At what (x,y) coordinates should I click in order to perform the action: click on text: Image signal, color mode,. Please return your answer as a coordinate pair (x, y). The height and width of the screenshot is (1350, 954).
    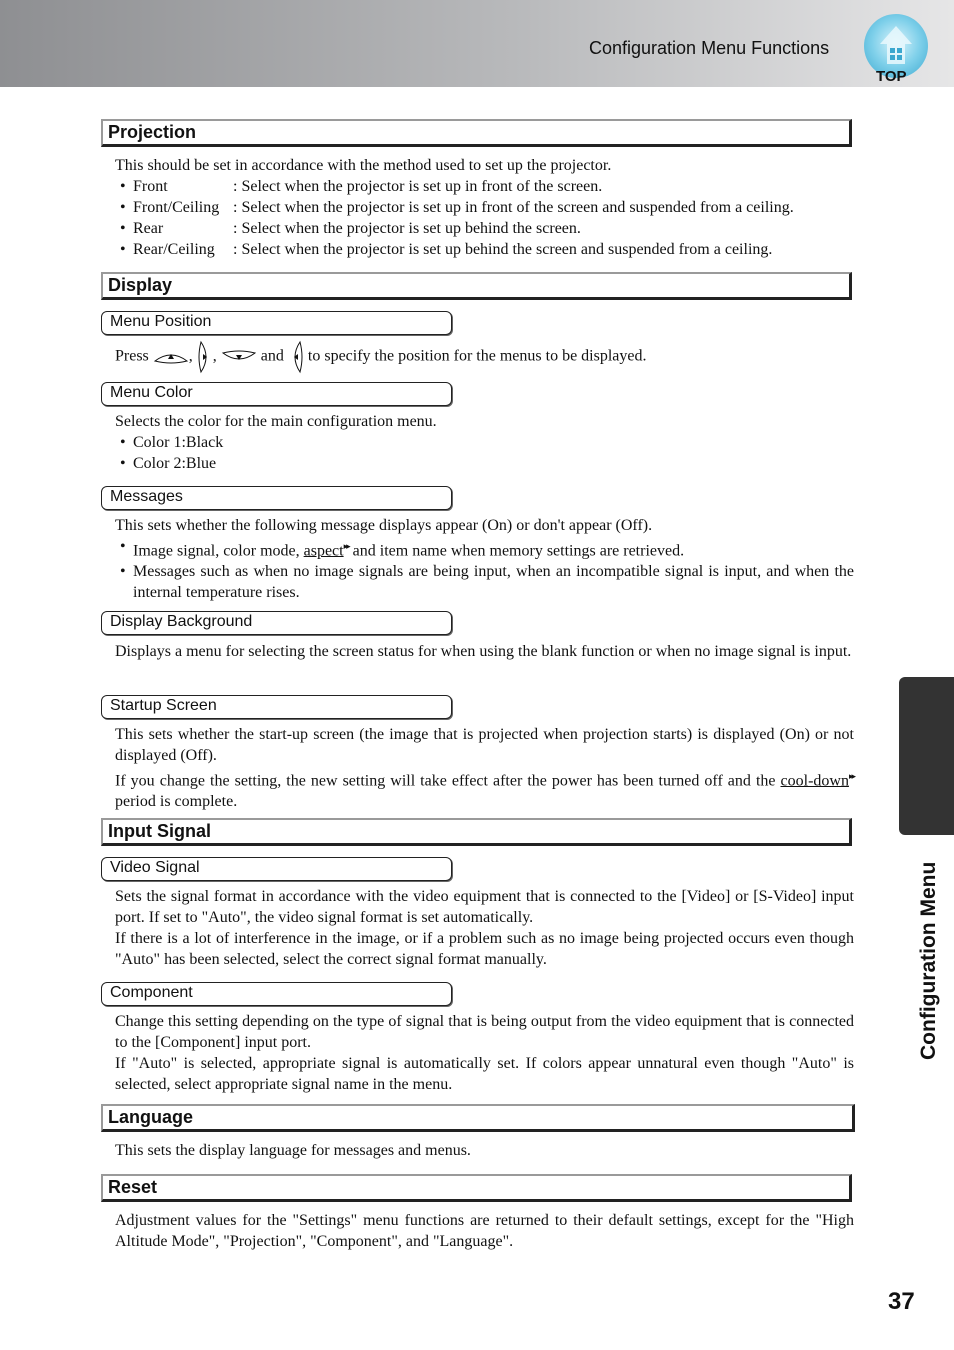
    Looking at the image, I should click on (218, 551).